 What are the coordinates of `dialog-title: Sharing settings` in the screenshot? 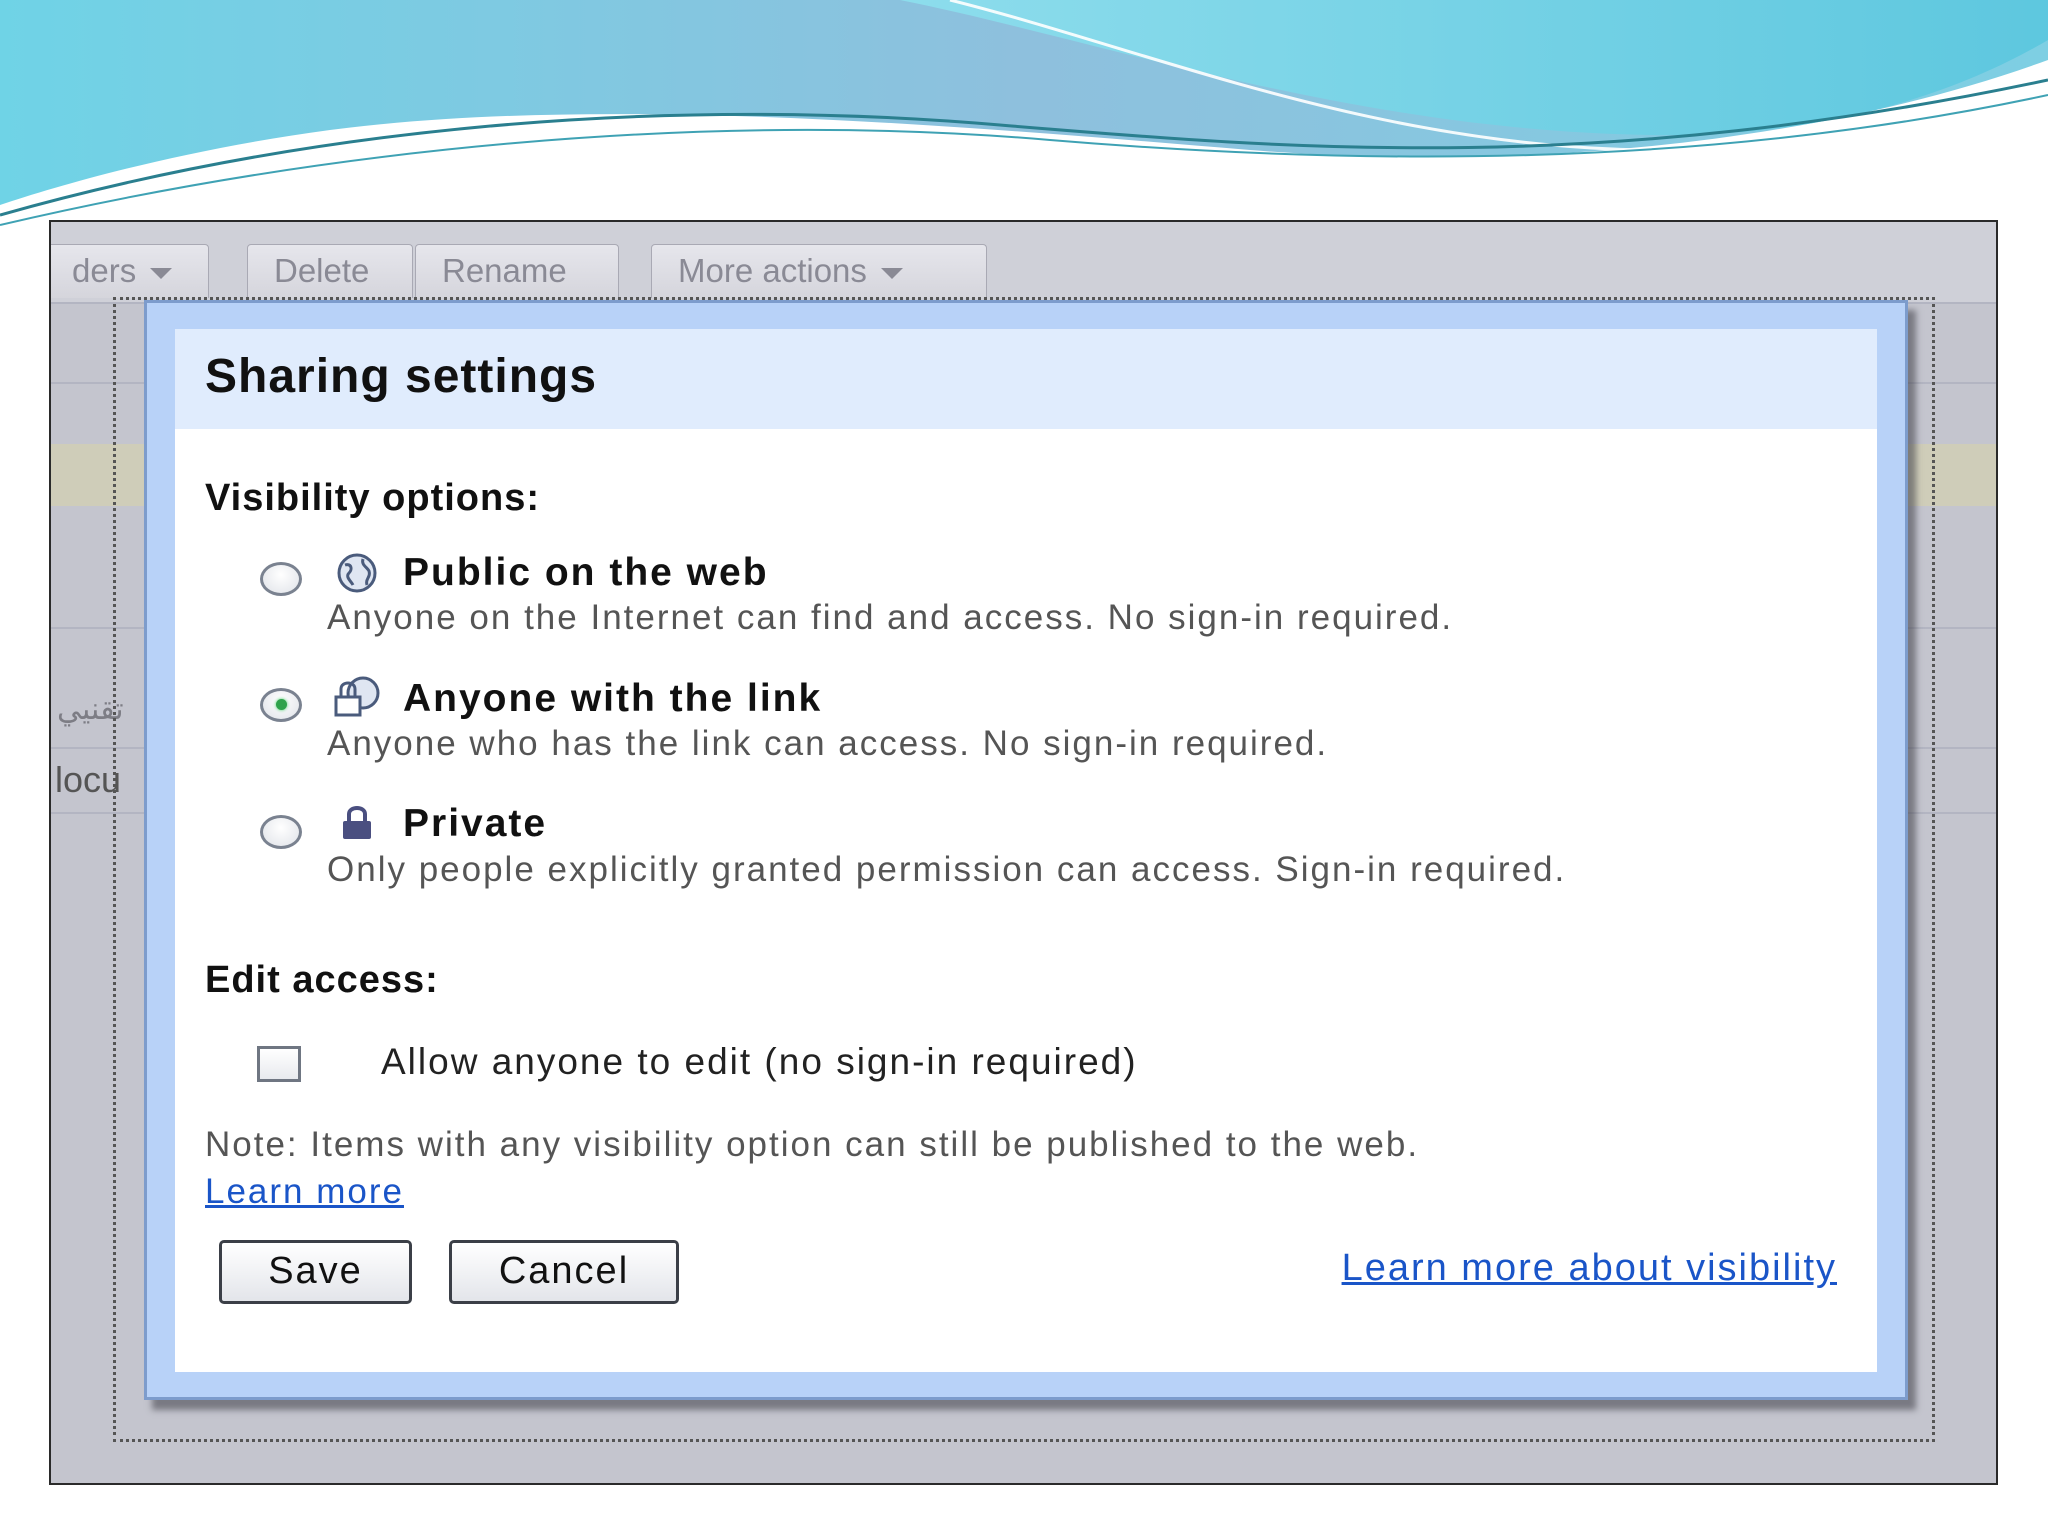 It's located at (401, 376).